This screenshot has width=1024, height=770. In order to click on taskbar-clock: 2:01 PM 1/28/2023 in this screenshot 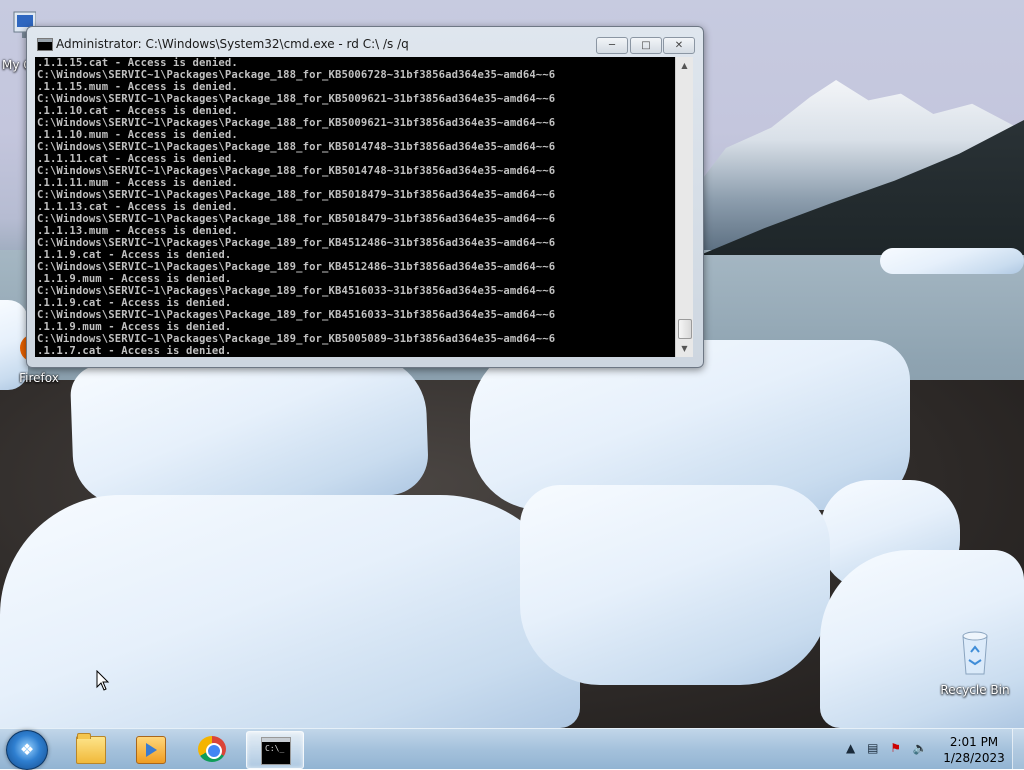, I will do `click(974, 750)`.